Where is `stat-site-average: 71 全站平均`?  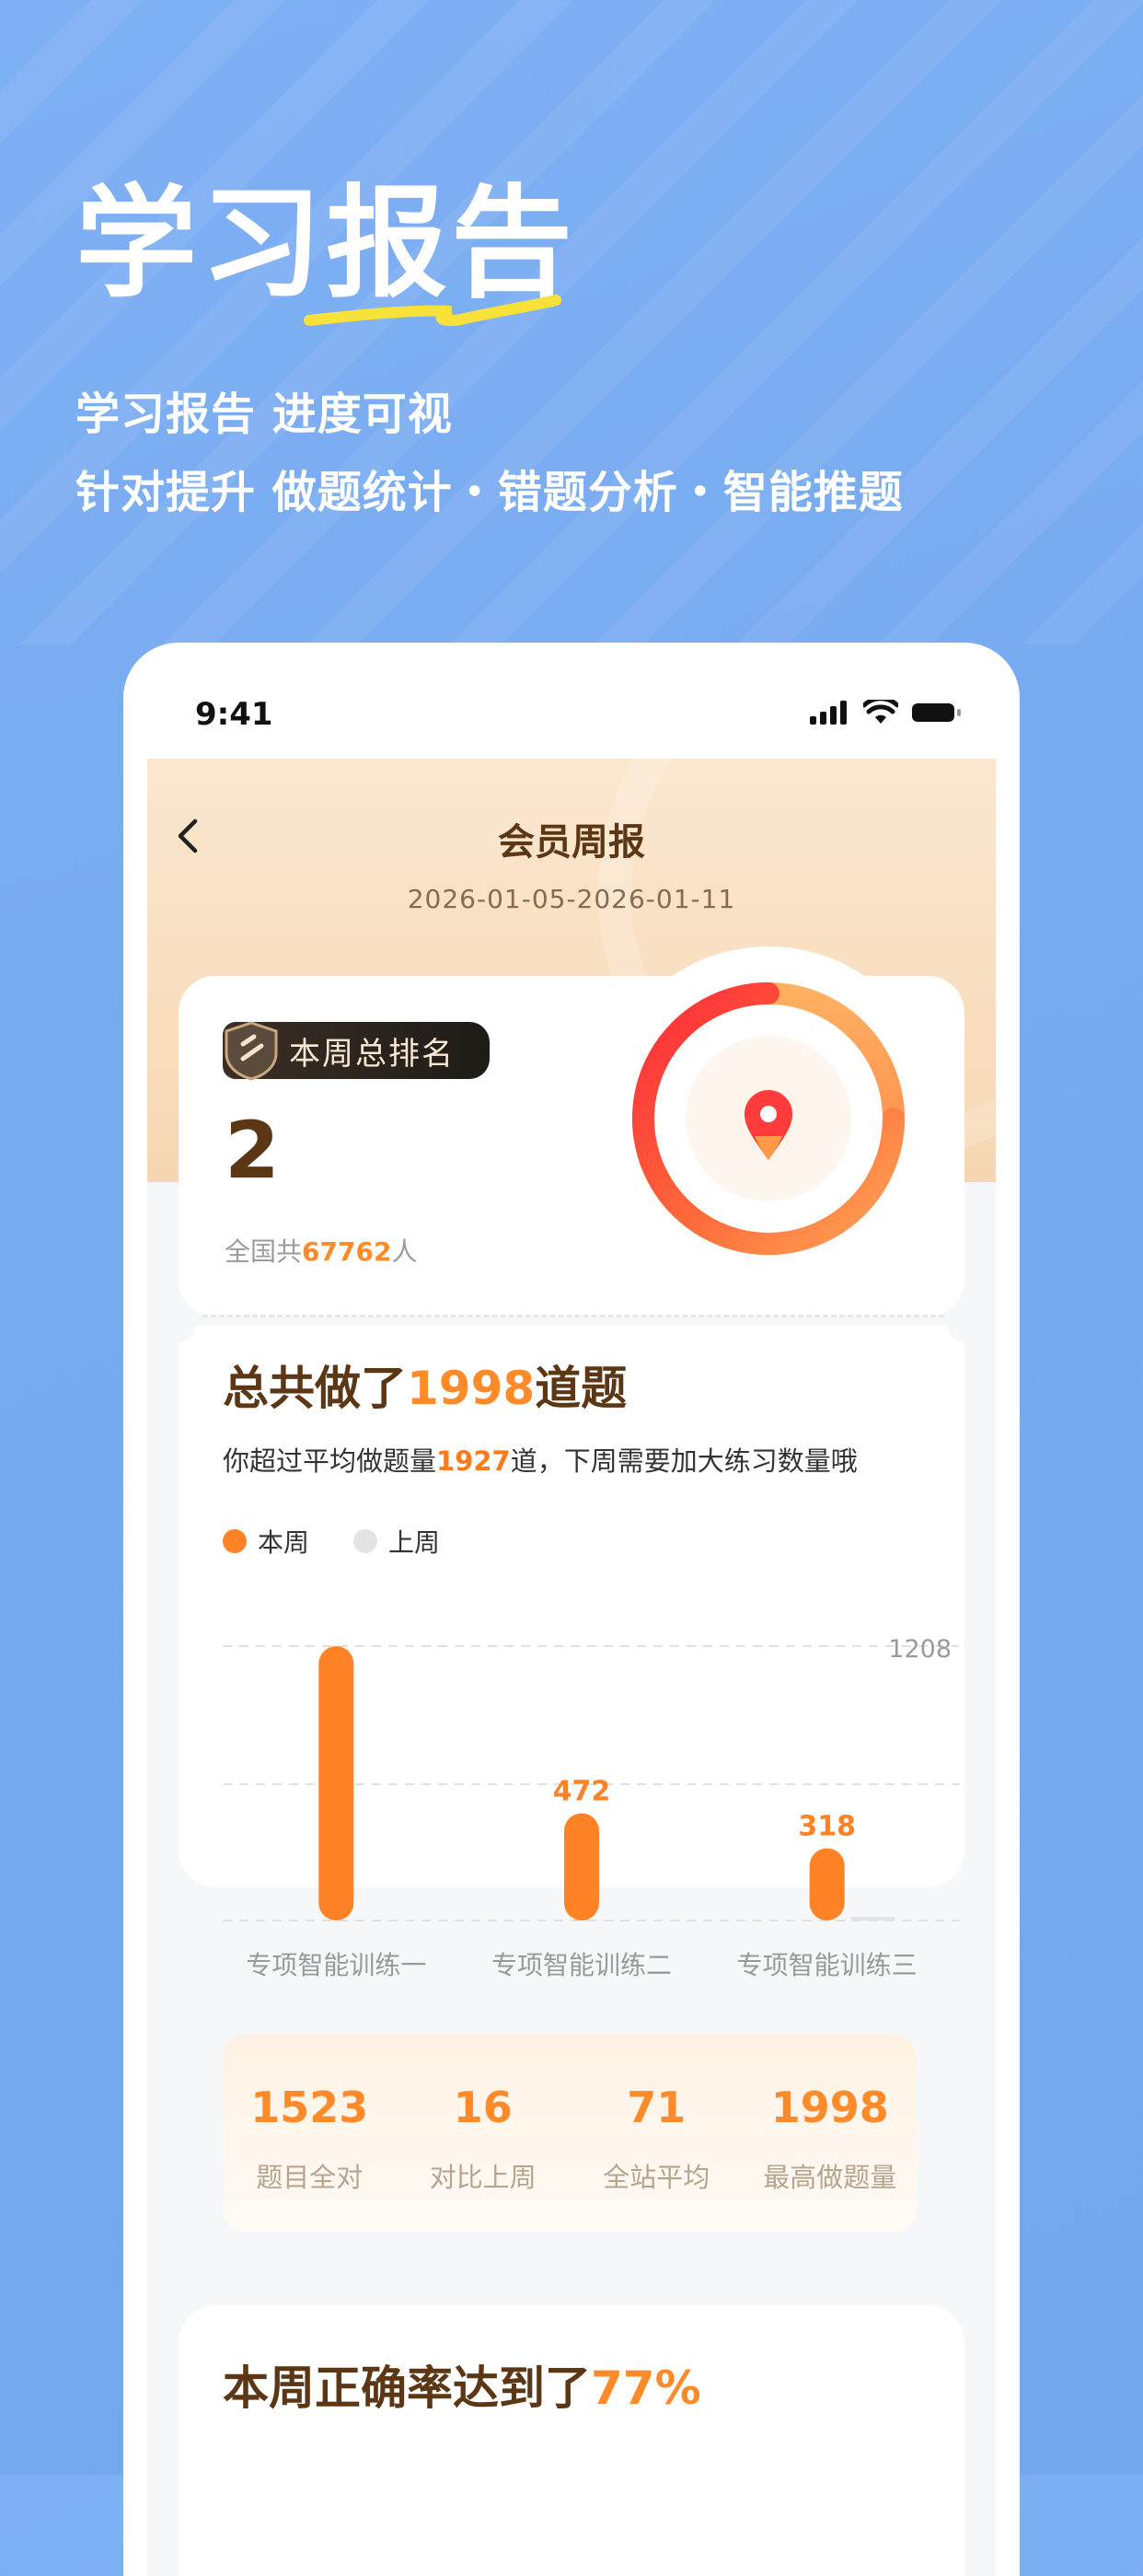 stat-site-average: 71 全站平均 is located at coordinates (657, 2133).